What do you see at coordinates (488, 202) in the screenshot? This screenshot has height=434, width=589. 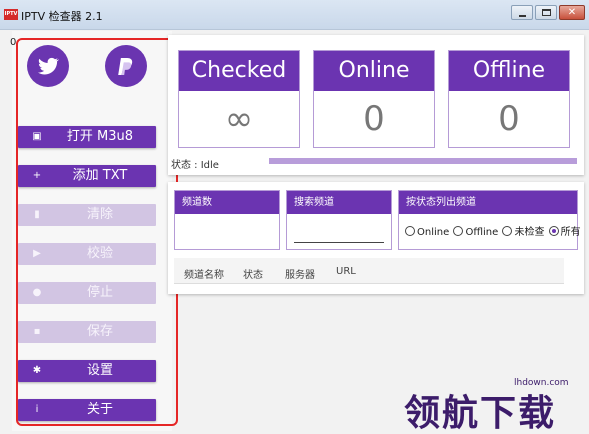 I see `filter-label: 按状态列出频道` at bounding box center [488, 202].